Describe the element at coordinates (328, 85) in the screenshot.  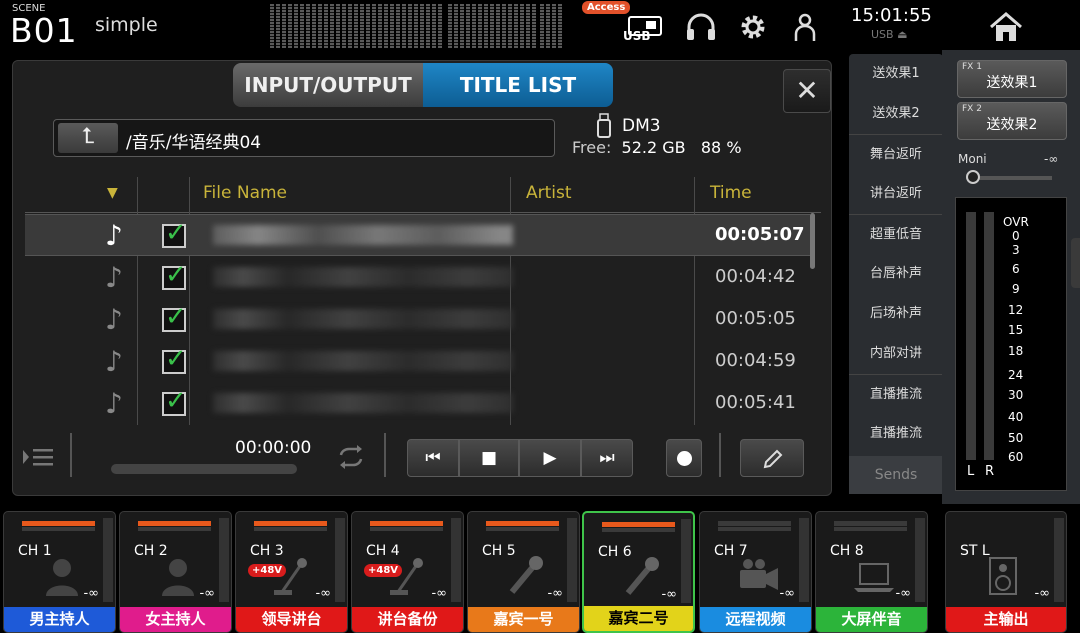
I see `tab-input-output: INPUT/OUTPUT` at that location.